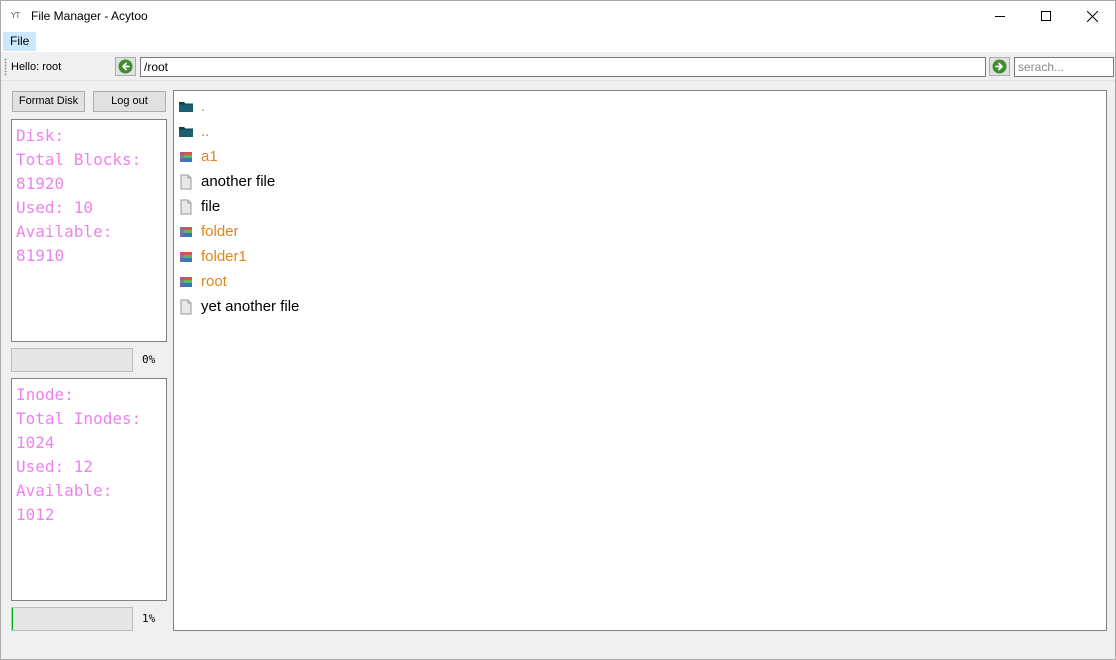 The height and width of the screenshot is (660, 1116). Describe the element at coordinates (238, 181) in the screenshot. I see `file-name: another file` at that location.